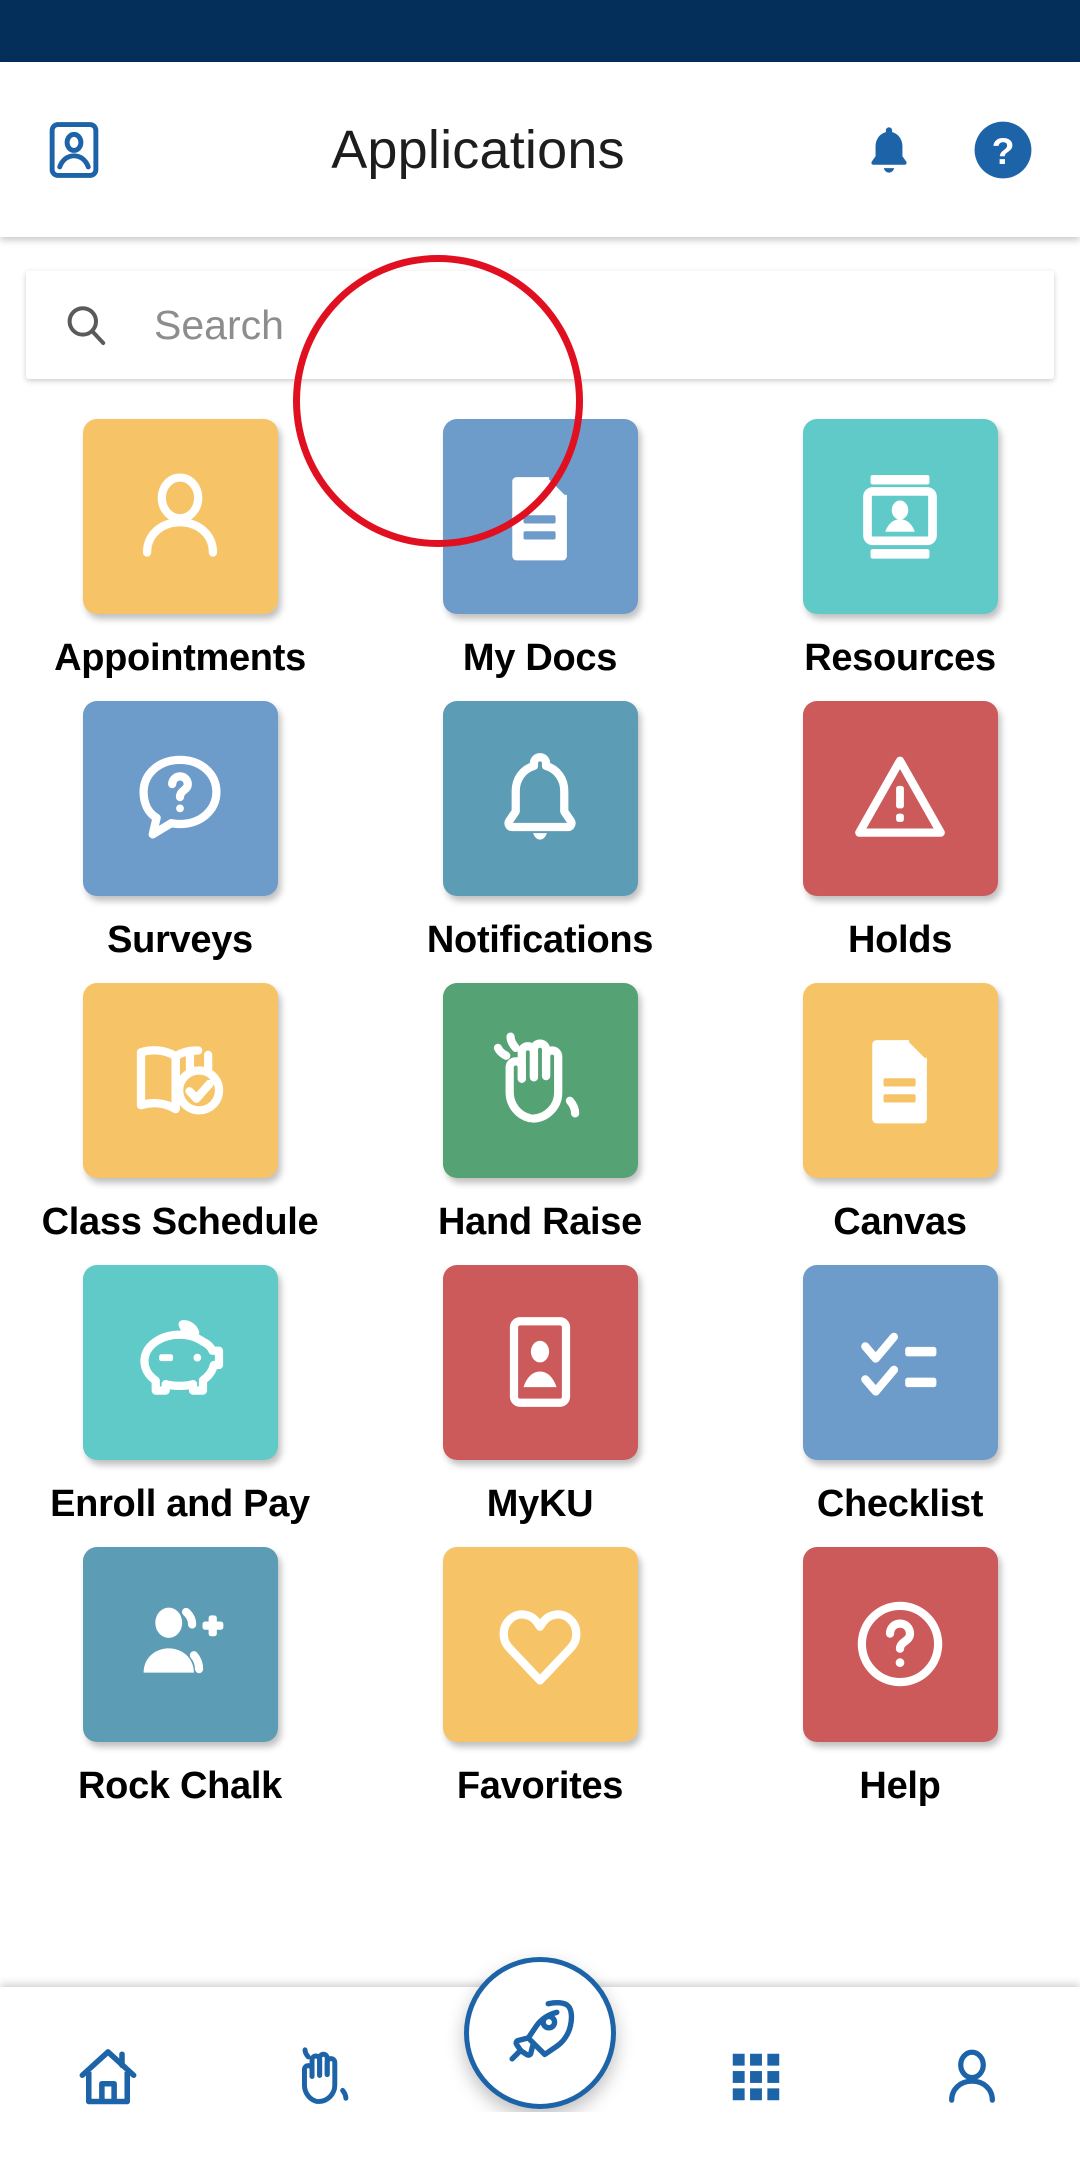  I want to click on app-tile-label: Appointments, so click(180, 658).